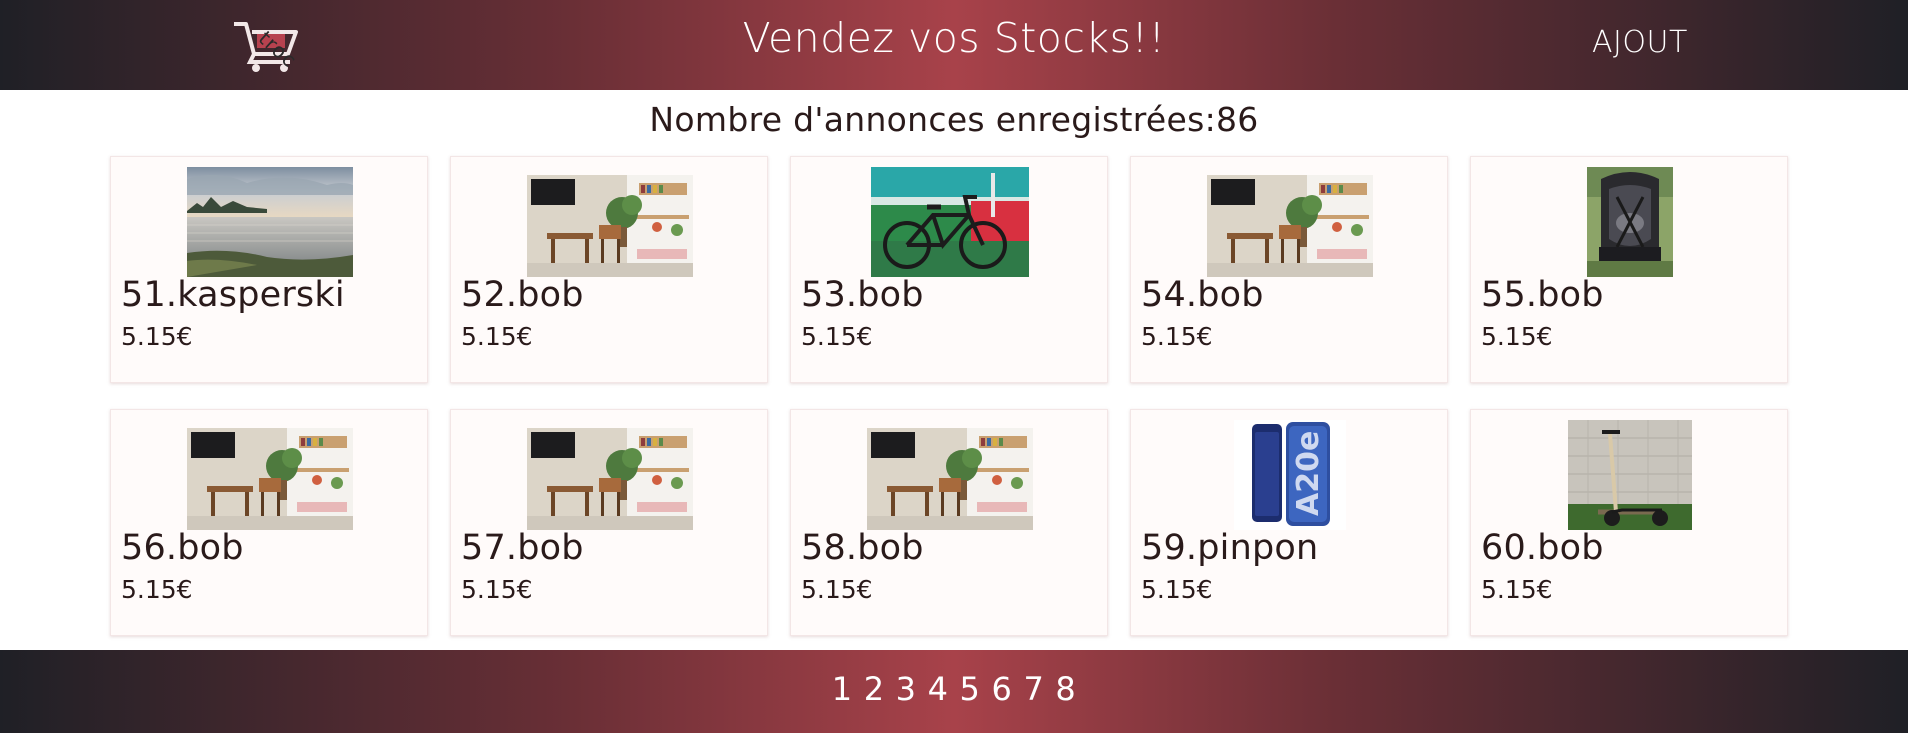 The image size is (1908, 733). What do you see at coordinates (874, 689) in the screenshot?
I see `page-link: 2` at bounding box center [874, 689].